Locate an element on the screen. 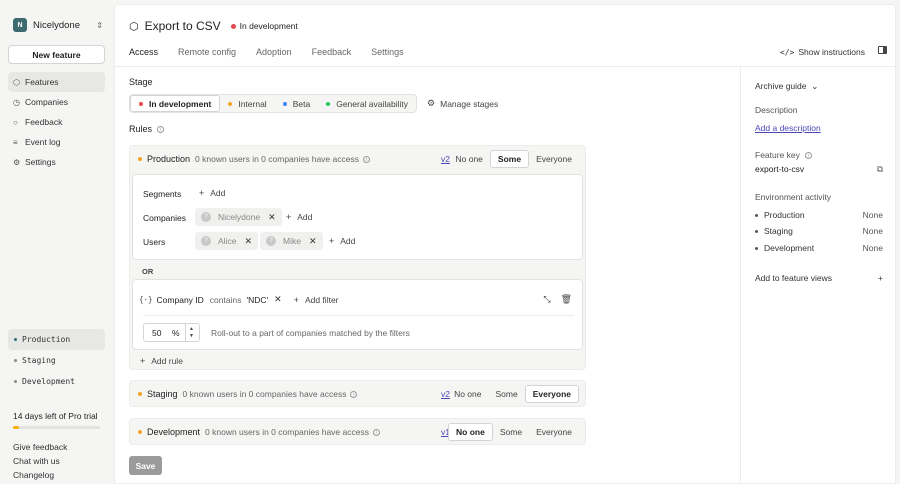 The image size is (900, 484). manage-stages-button: ⚙ Manage stages is located at coordinates (462, 103).